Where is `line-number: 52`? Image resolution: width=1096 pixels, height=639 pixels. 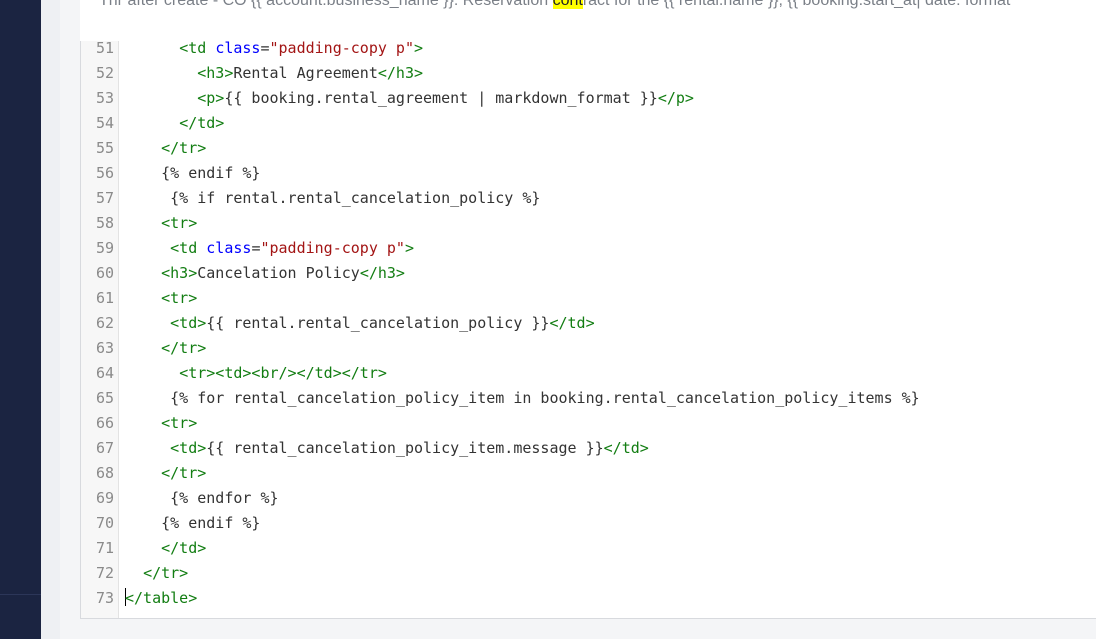 line-number: 52 is located at coordinates (104, 73).